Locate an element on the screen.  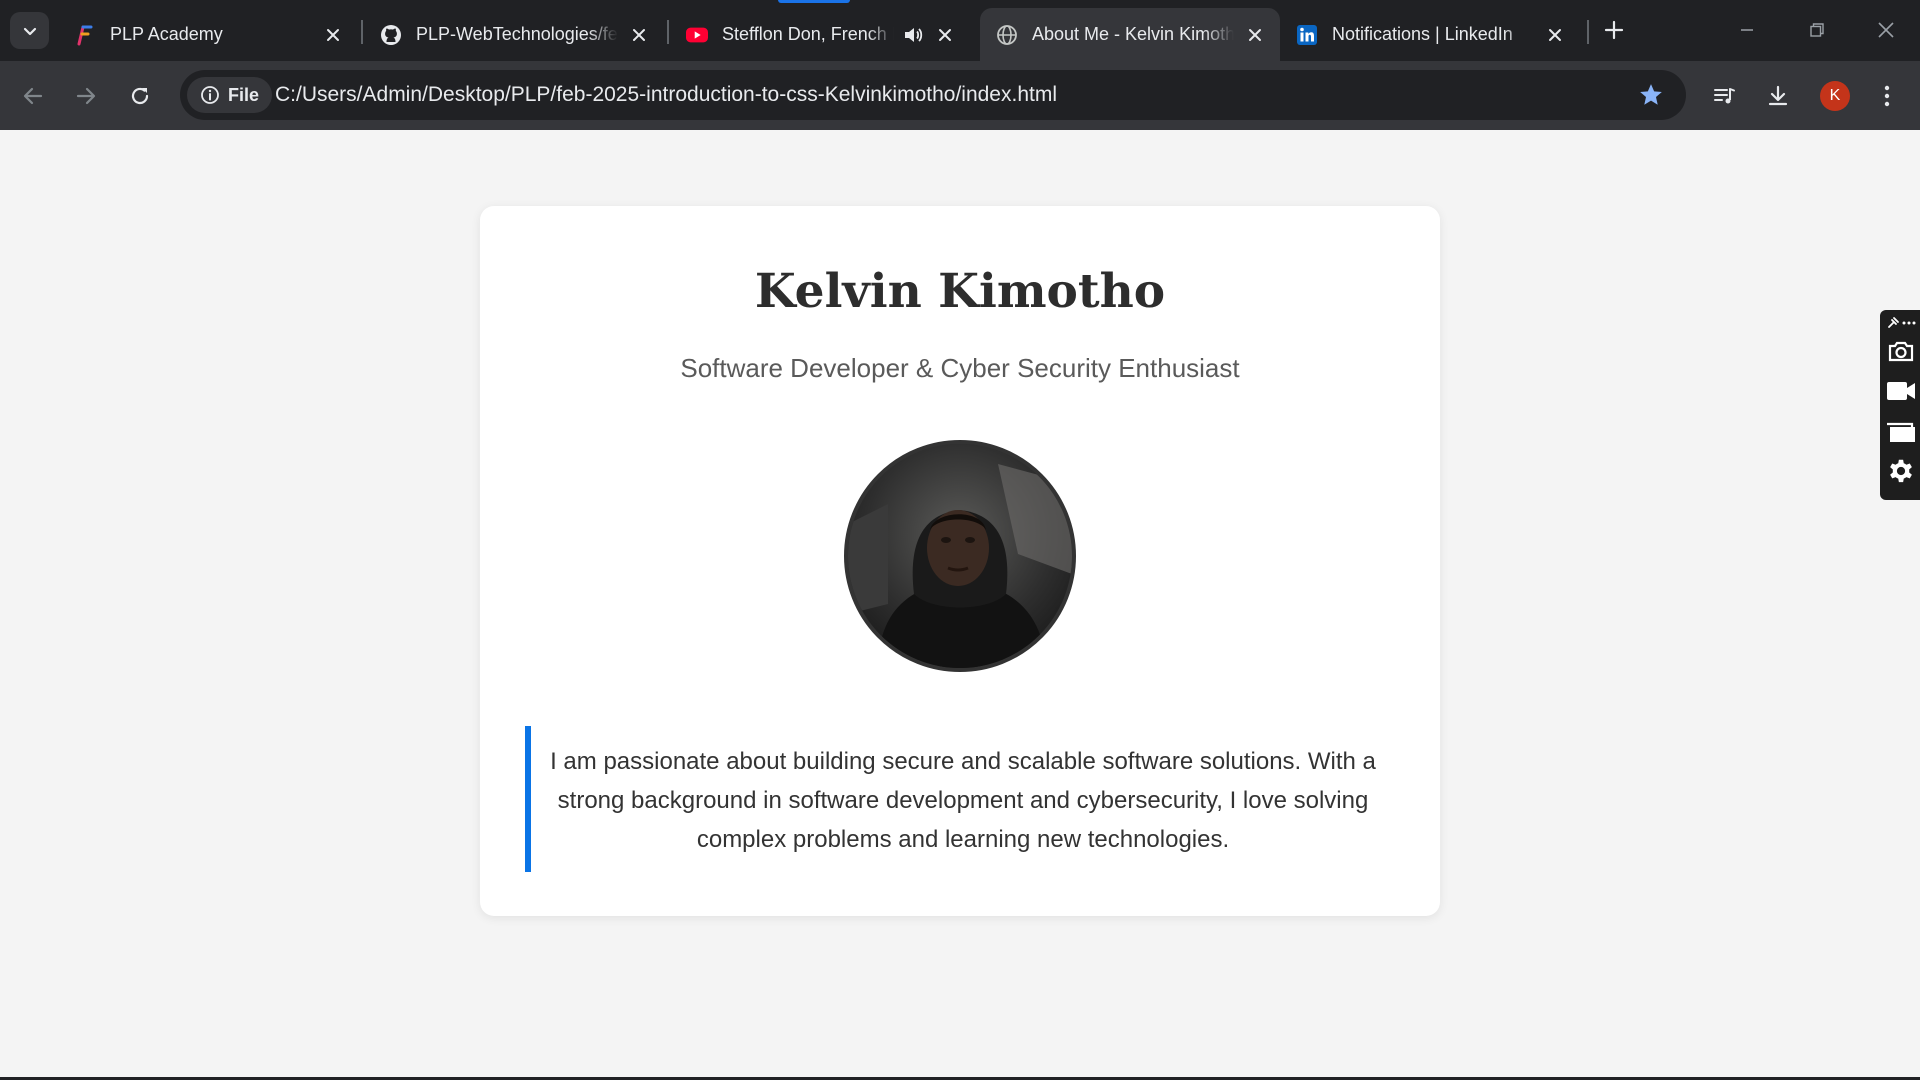
media-playing-indicator is located at coordinates (814, 1).